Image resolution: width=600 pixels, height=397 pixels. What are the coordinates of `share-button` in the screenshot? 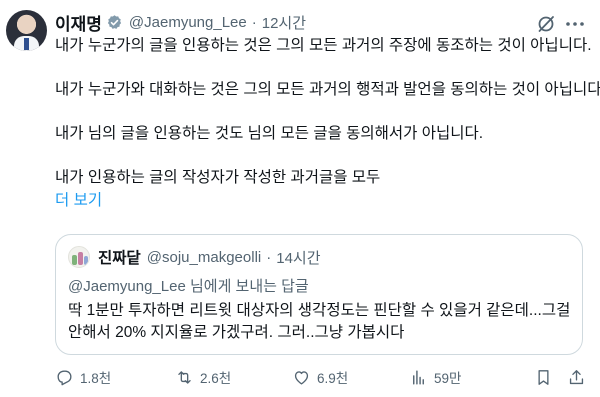 It's located at (579, 377).